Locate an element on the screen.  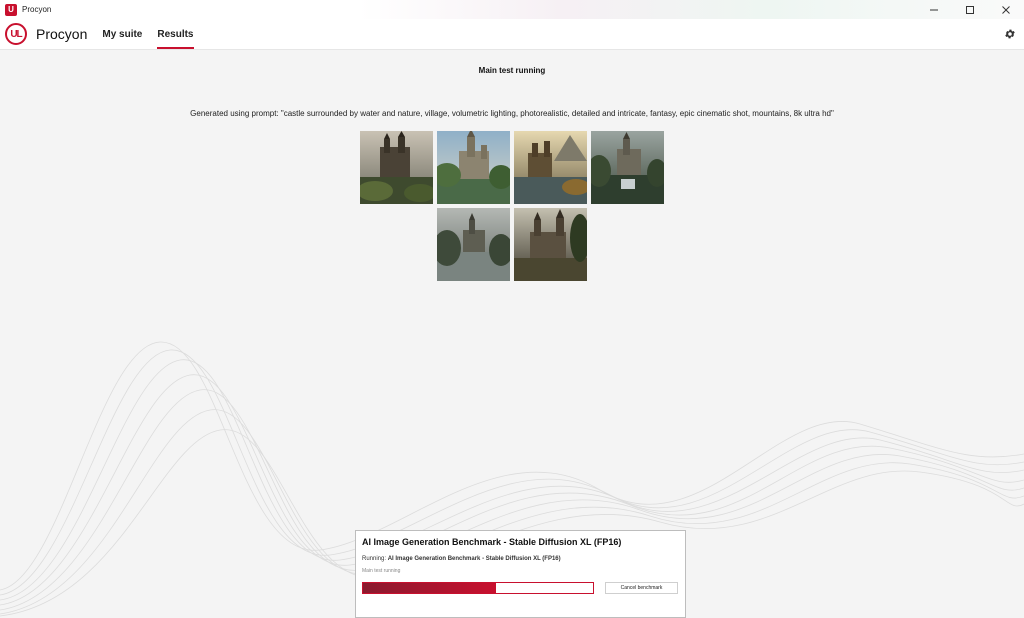
minimize-button is located at coordinates (934, 9).